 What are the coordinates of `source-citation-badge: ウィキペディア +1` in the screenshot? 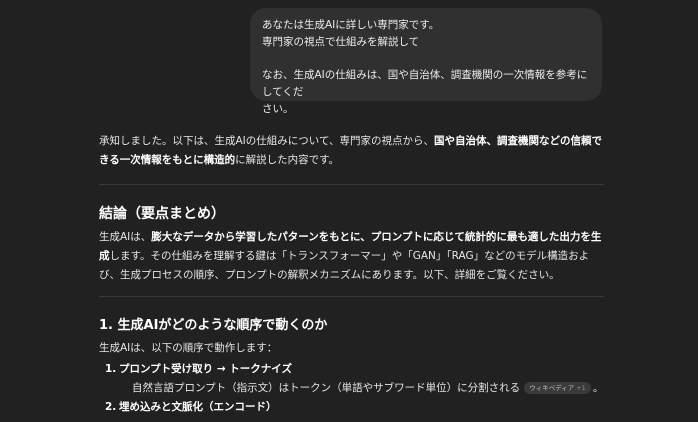 It's located at (557, 388).